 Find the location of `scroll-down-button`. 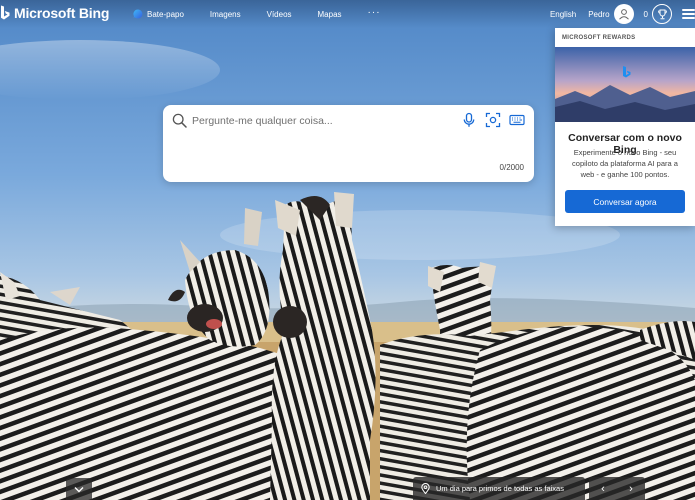

scroll-down-button is located at coordinates (79, 489).